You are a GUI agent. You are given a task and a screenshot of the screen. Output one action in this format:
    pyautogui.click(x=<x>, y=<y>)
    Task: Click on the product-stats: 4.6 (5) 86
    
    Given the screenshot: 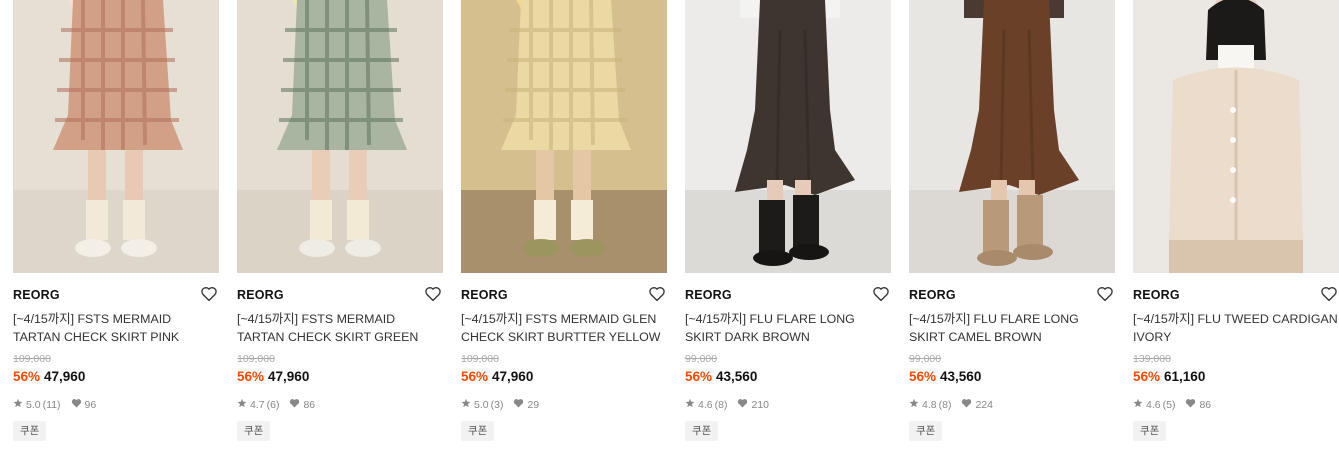 What is the action you would take?
    pyautogui.click(x=1172, y=404)
    